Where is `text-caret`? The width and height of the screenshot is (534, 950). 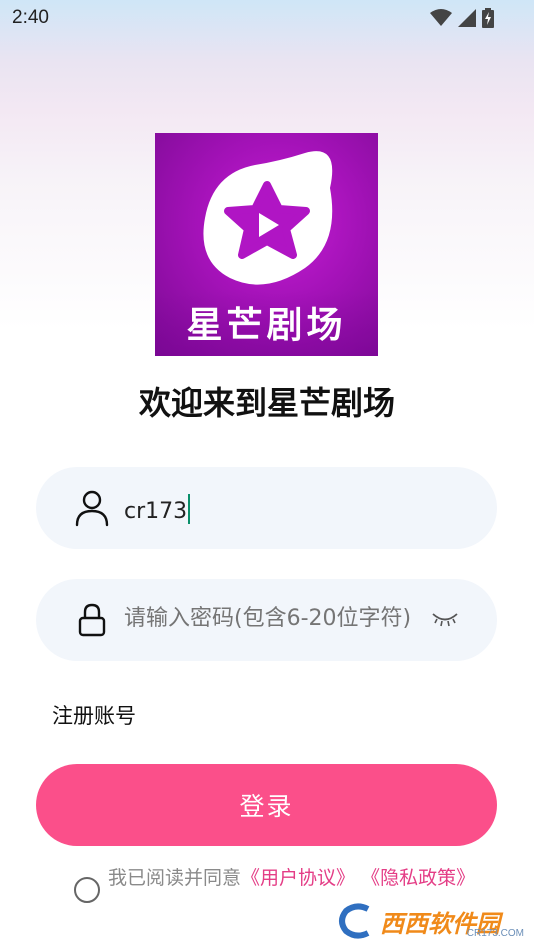
text-caret is located at coordinates (189, 509).